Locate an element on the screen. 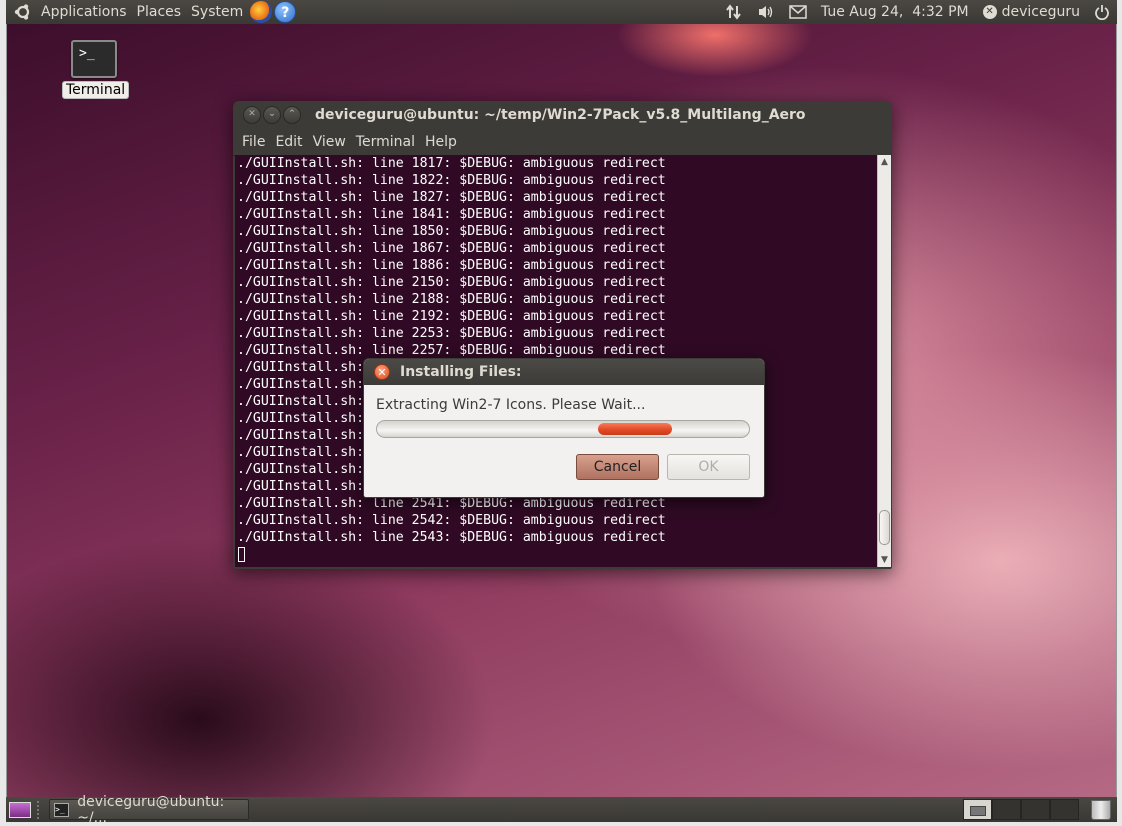  help-icon: ? is located at coordinates (285, 12).